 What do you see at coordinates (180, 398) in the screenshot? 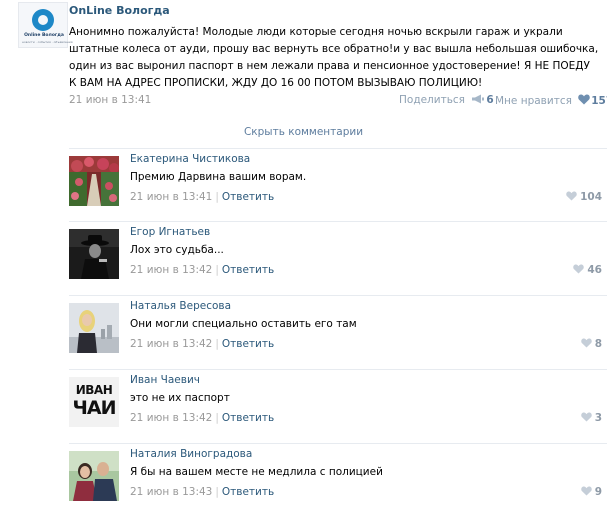
I see `comment-text: это не их паспорт` at bounding box center [180, 398].